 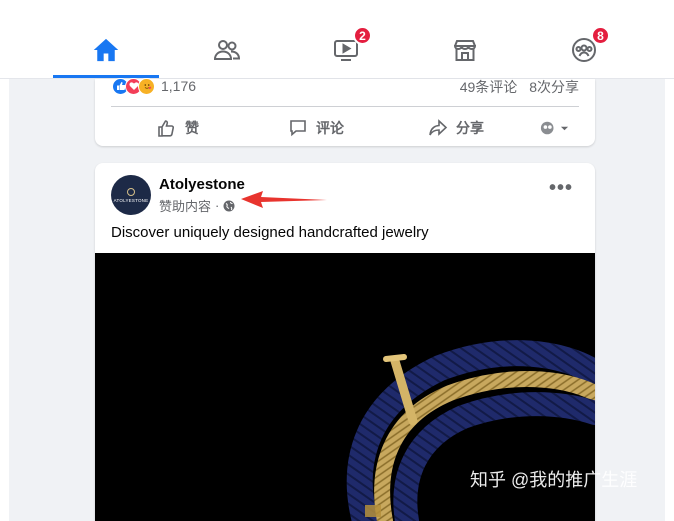 I want to click on nav-groups-tab: 8, so click(x=587, y=48).